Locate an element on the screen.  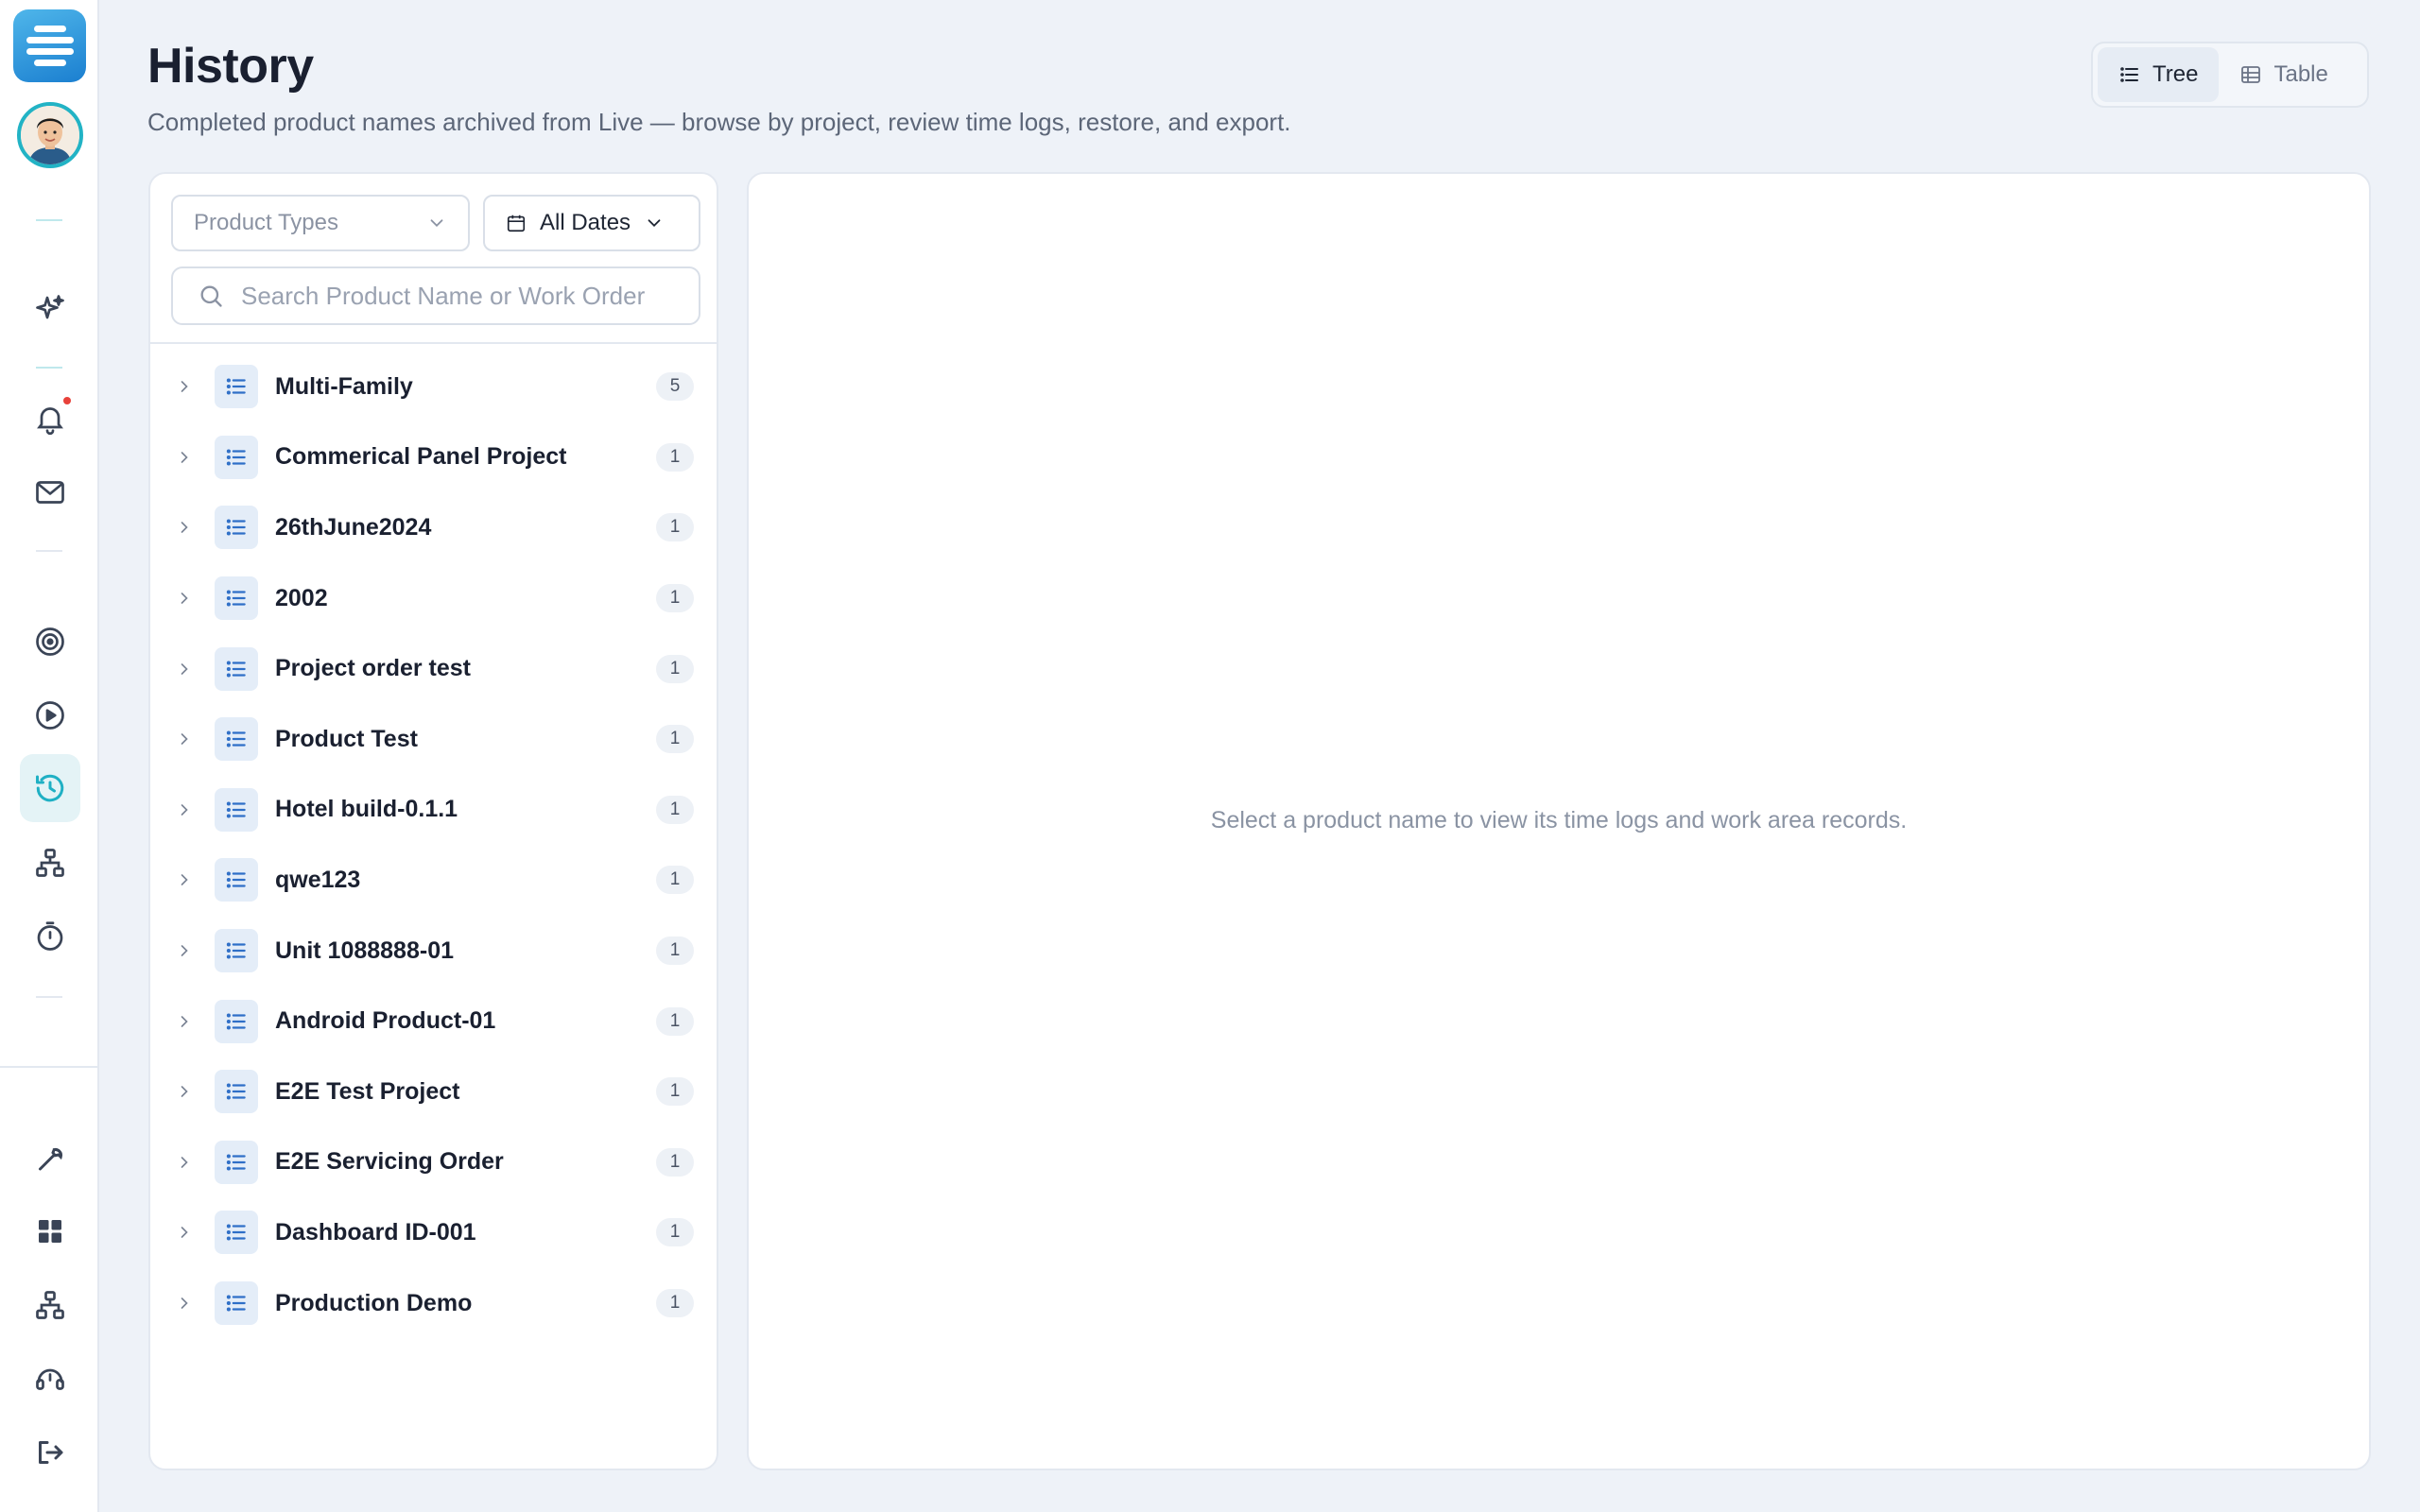
tree-row: Dashboard ID-001 1 is located at coordinates (433, 1232).